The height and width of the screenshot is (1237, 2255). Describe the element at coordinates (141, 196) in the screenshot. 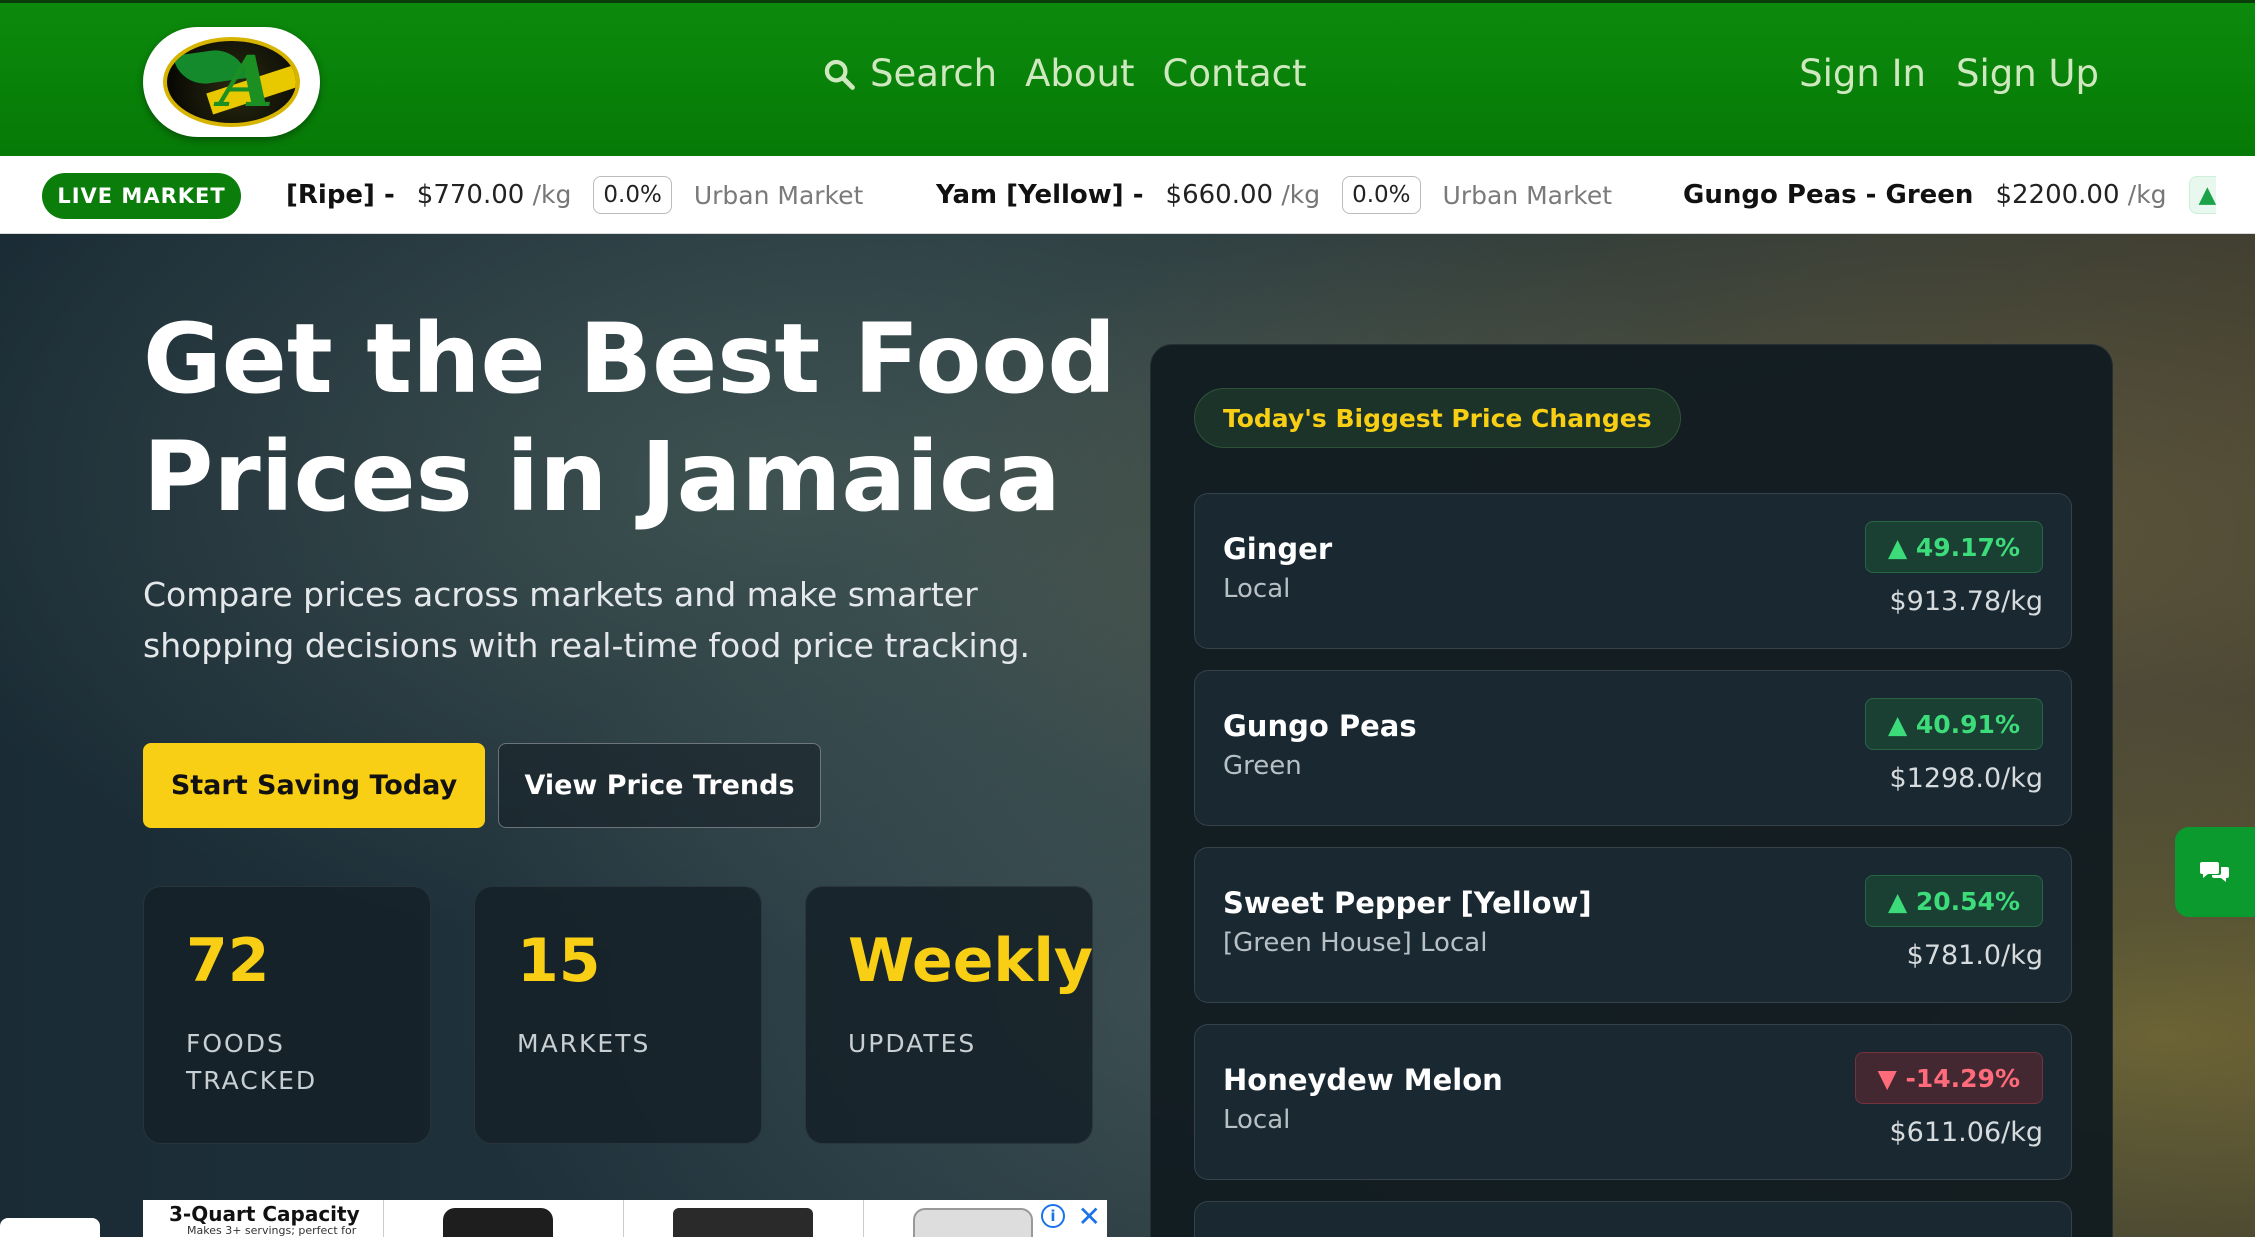

I see `live-market-badge: LIVE MARKET` at that location.